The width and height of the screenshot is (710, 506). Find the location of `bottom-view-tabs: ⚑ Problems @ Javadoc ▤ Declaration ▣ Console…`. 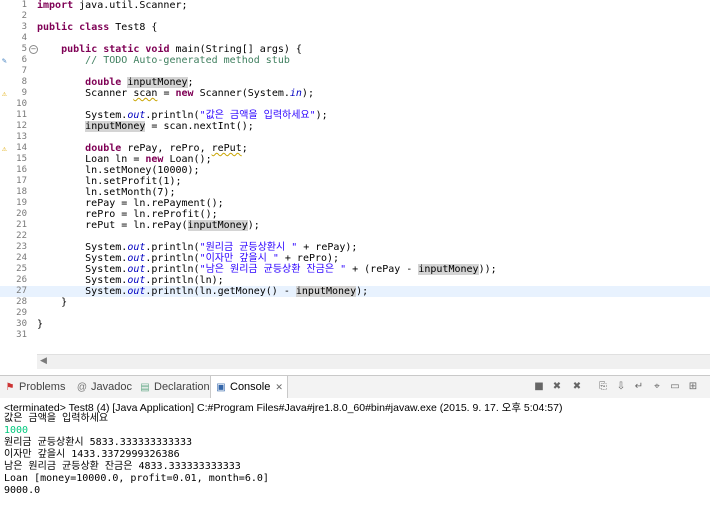

bottom-view-tabs: ⚑ Problems @ Javadoc ▤ Declaration ▣ Console… is located at coordinates (355, 387).